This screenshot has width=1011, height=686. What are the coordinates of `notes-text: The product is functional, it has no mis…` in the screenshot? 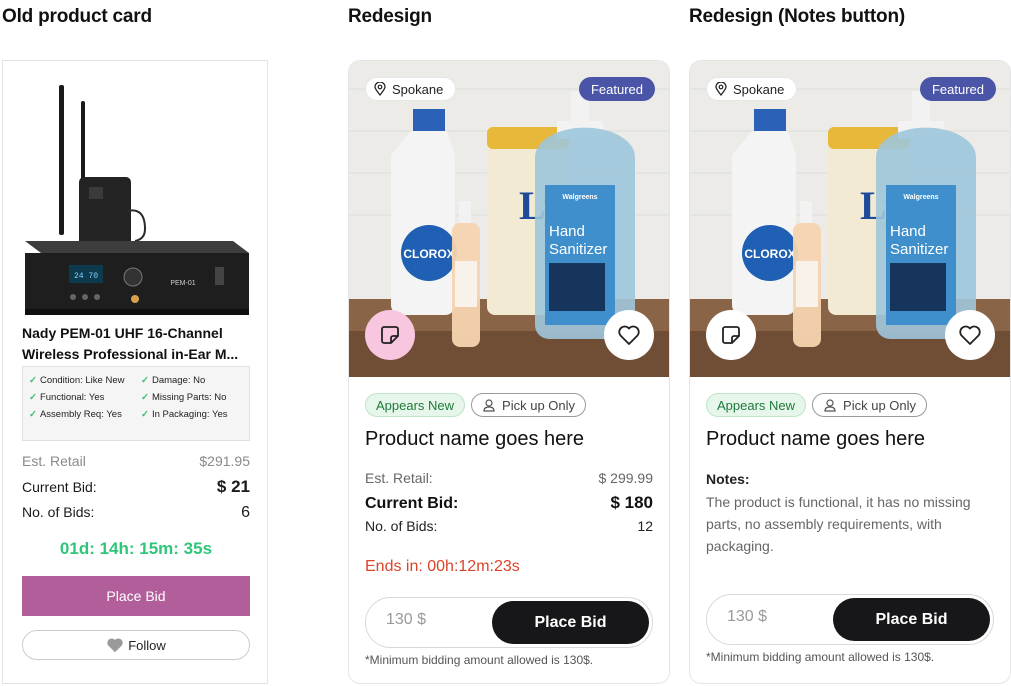 It's located at (838, 524).